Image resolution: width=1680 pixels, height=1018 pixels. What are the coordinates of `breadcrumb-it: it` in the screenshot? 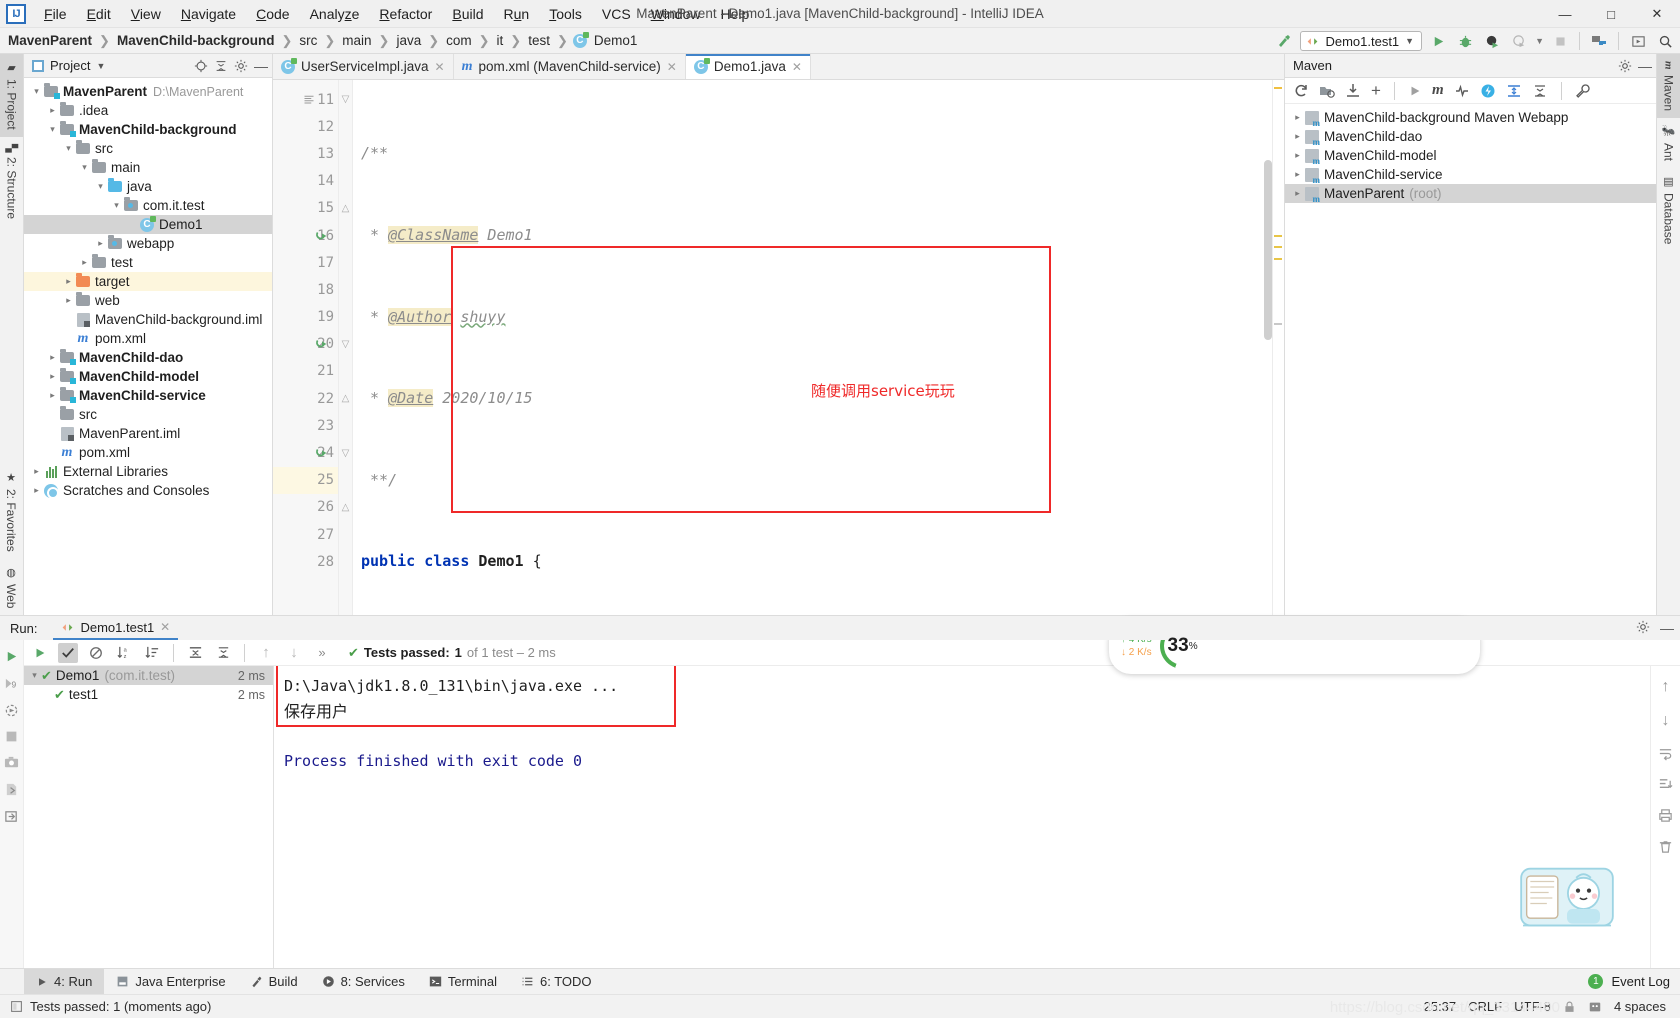 It's located at (500, 40).